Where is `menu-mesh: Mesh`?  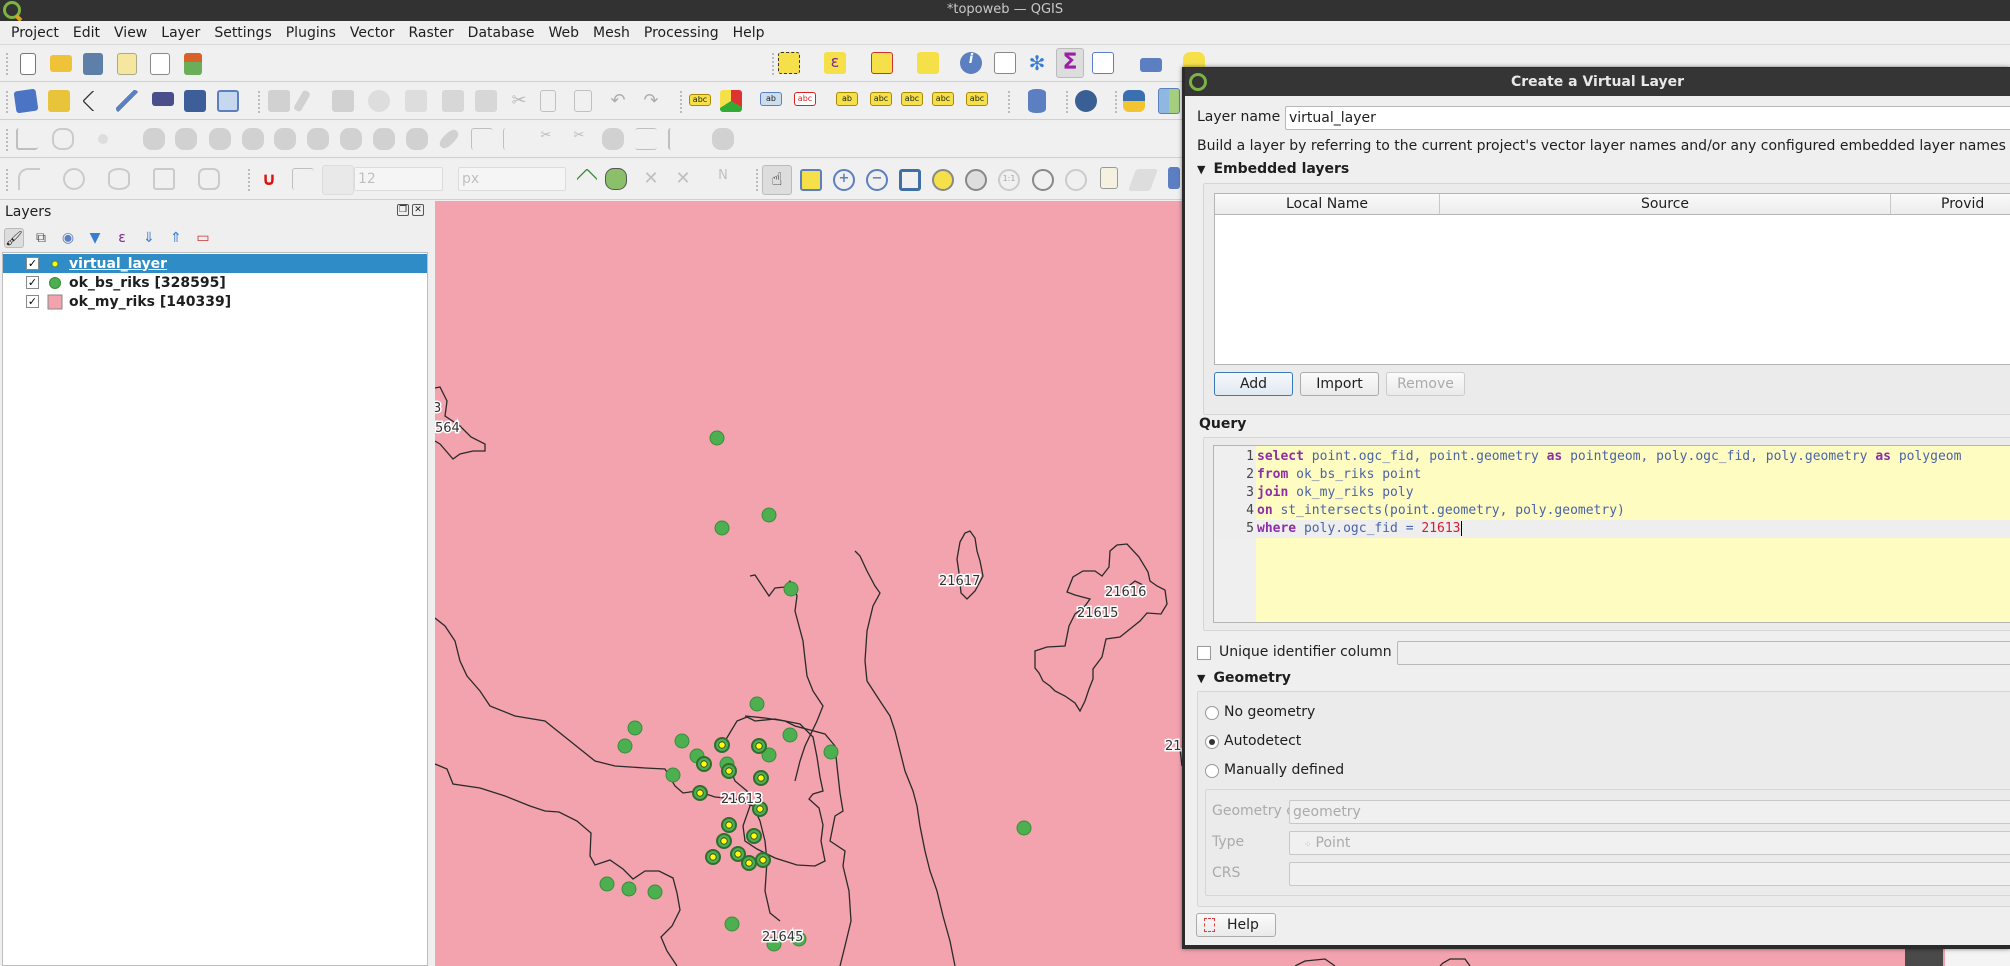
menu-mesh: Mesh is located at coordinates (611, 33).